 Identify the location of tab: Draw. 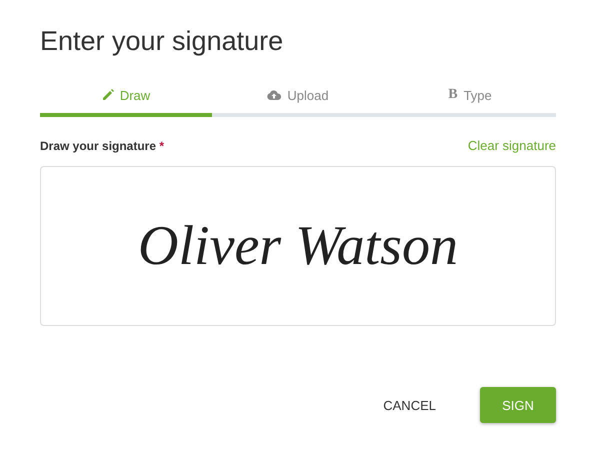
(126, 100).